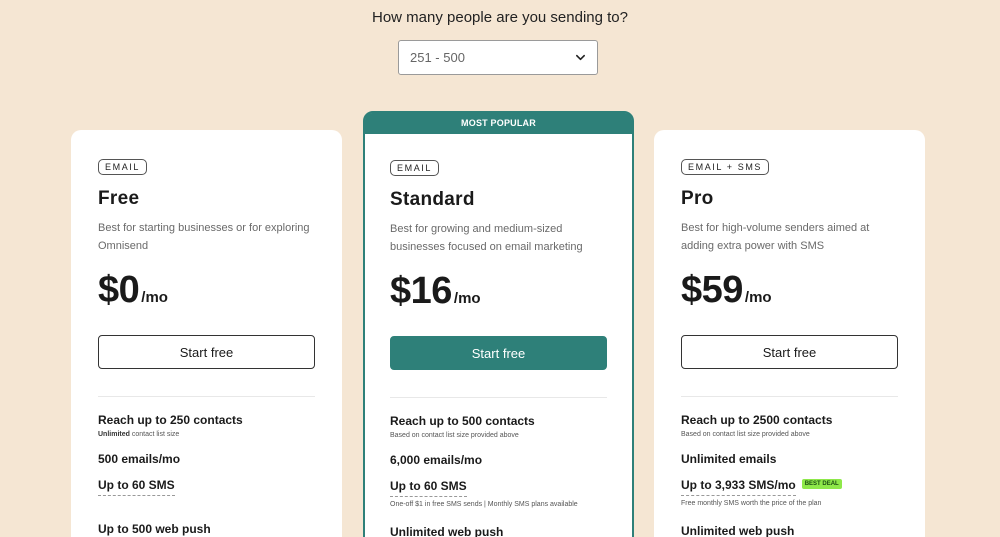 This screenshot has width=1000, height=537. Describe the element at coordinates (729, 459) in the screenshot. I see `feature-emails: Unlimited emails` at that location.